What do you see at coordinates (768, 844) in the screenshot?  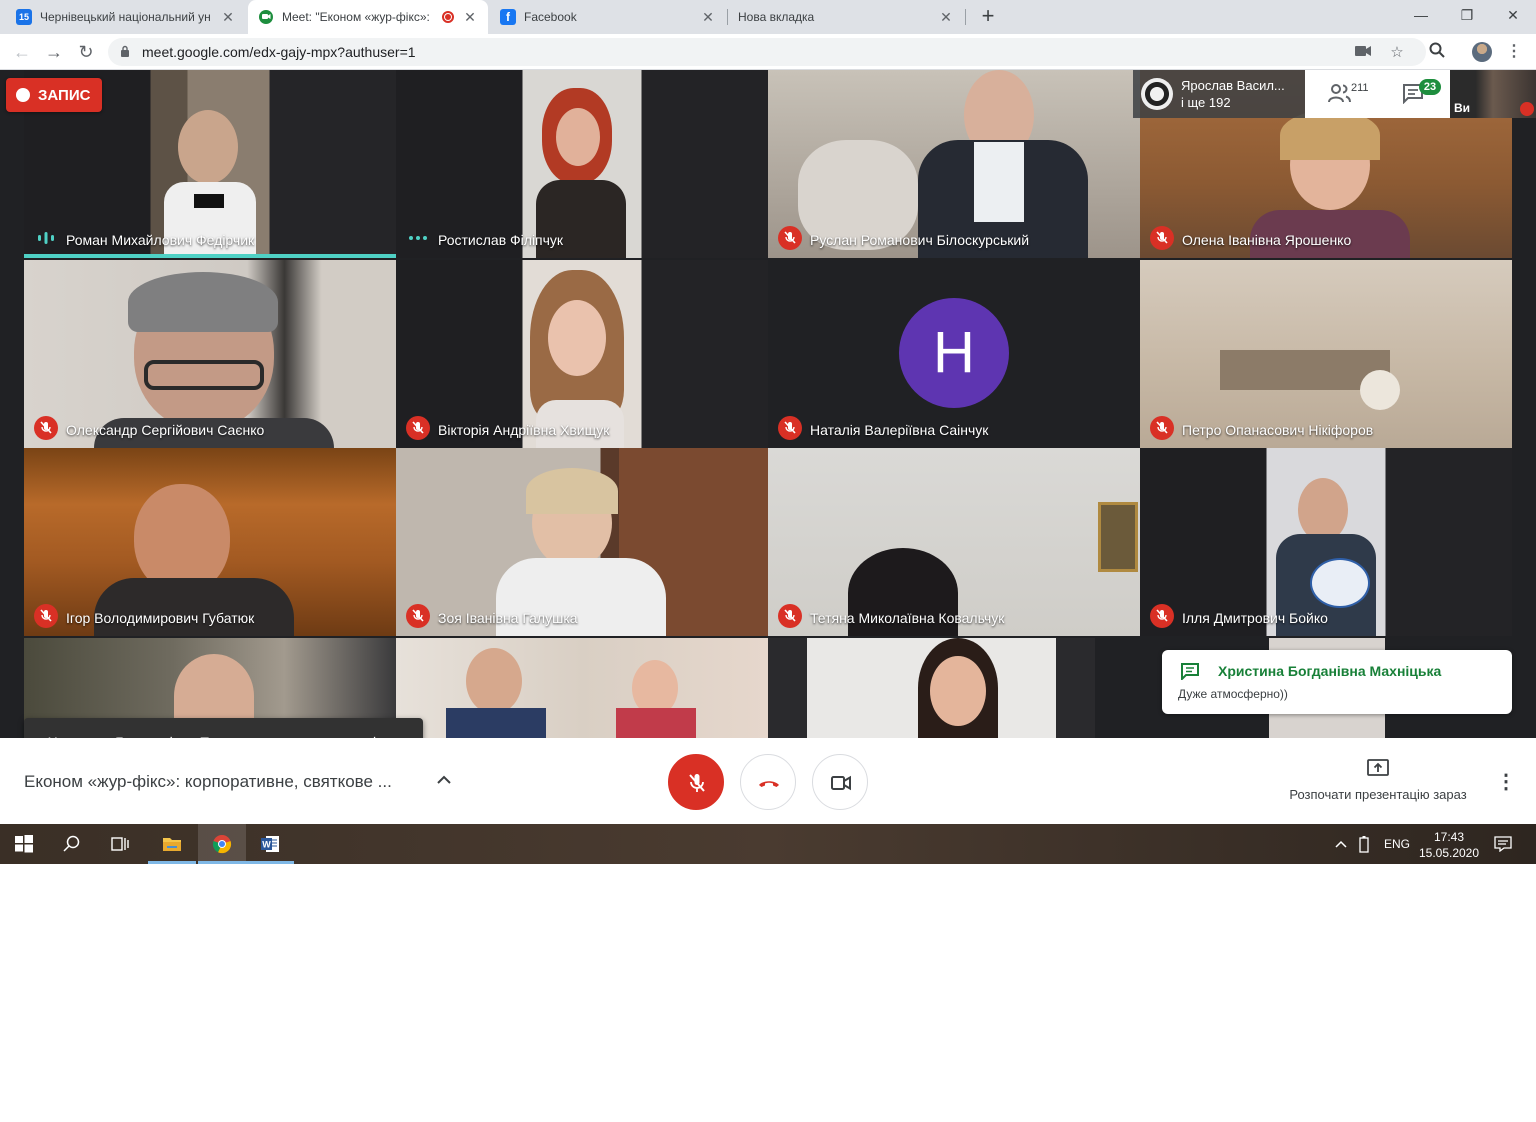 I see `windows-taskbar: W ENG 17:43 15.05.2020` at bounding box center [768, 844].